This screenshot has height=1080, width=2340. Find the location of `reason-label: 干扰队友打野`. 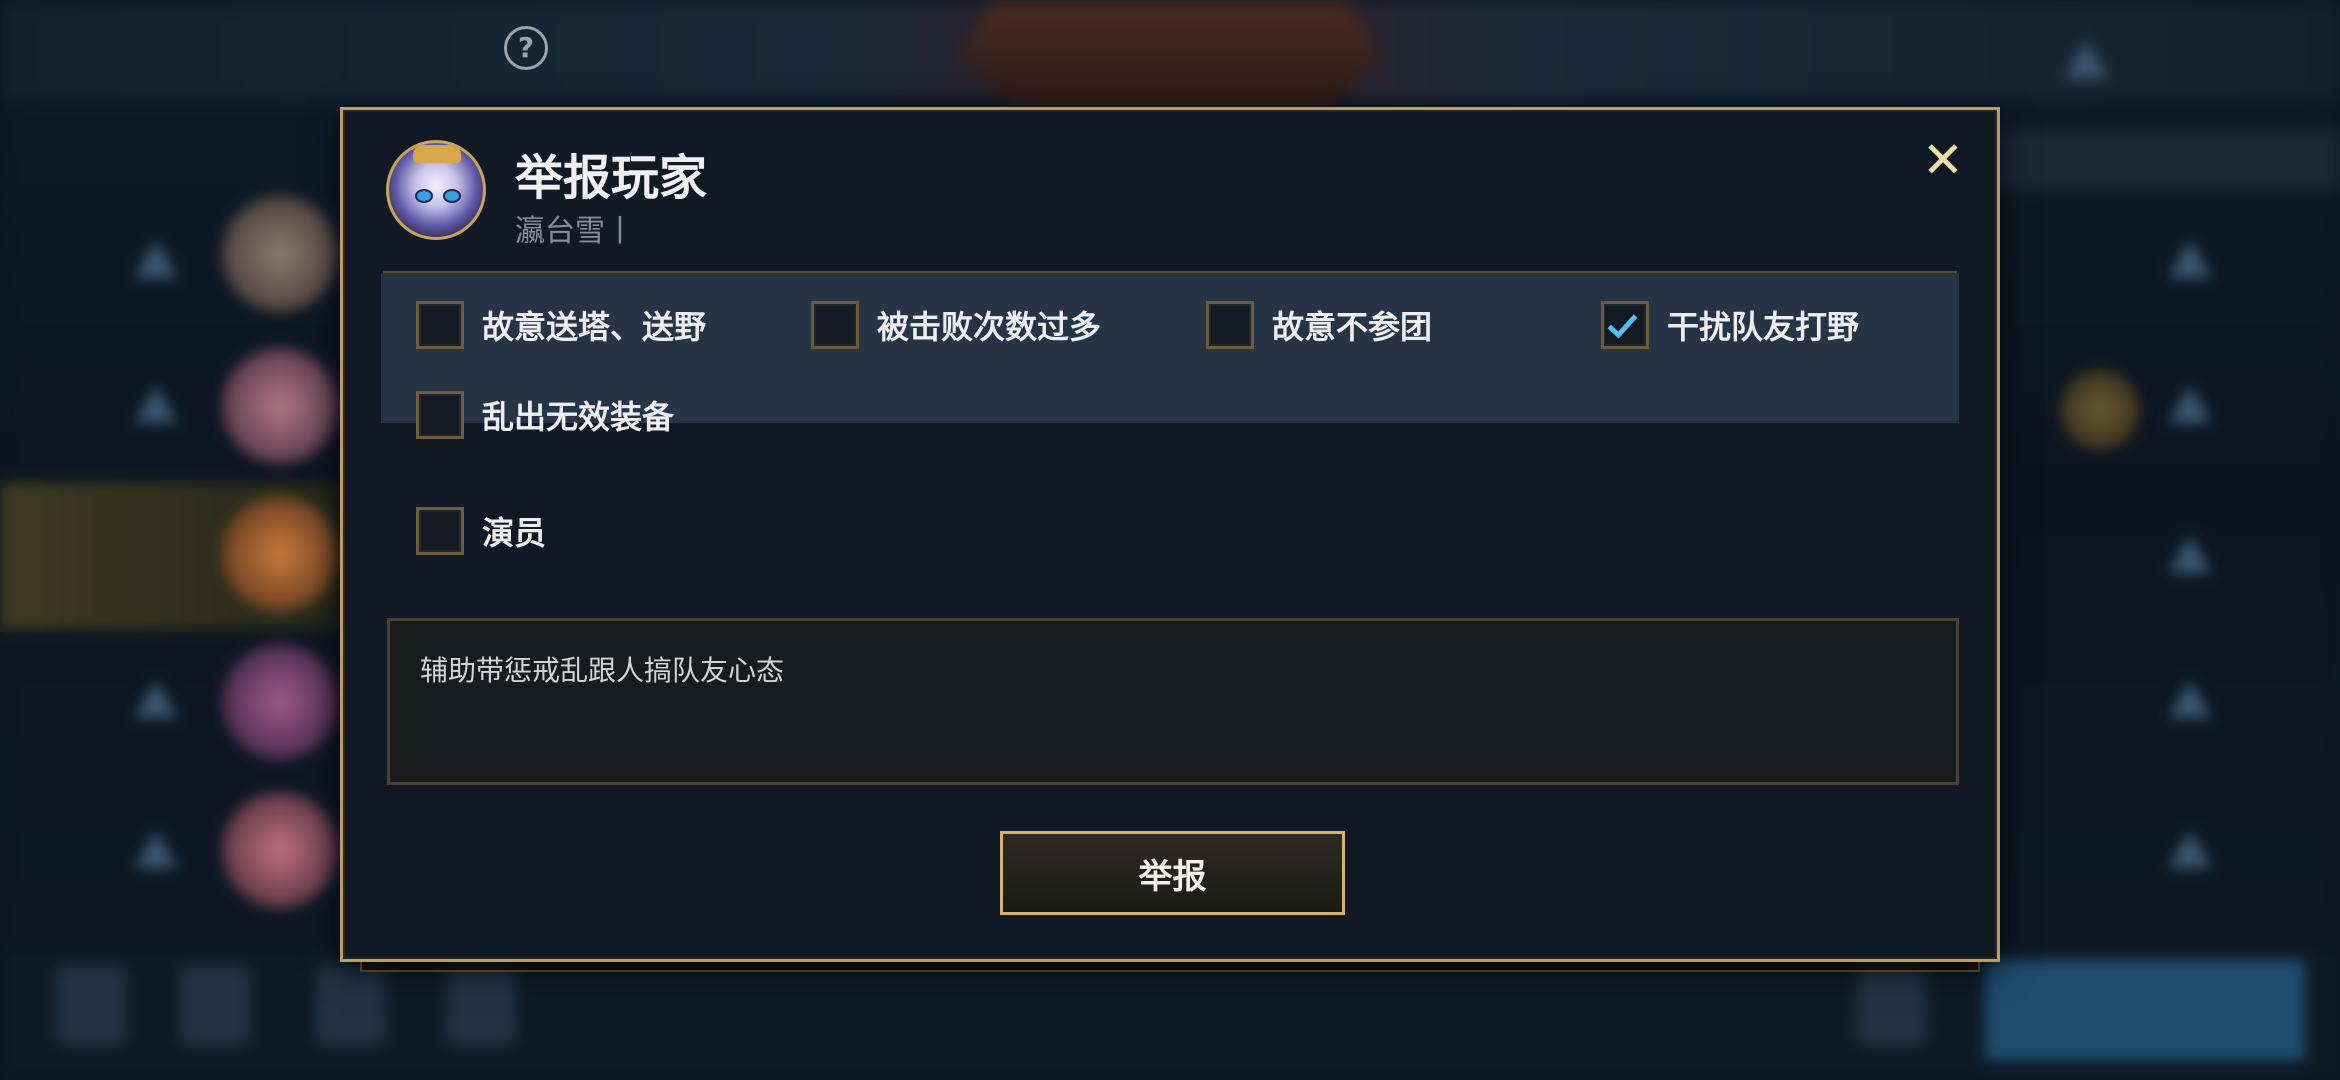

reason-label: 干扰队友打野 is located at coordinates (1763, 327).